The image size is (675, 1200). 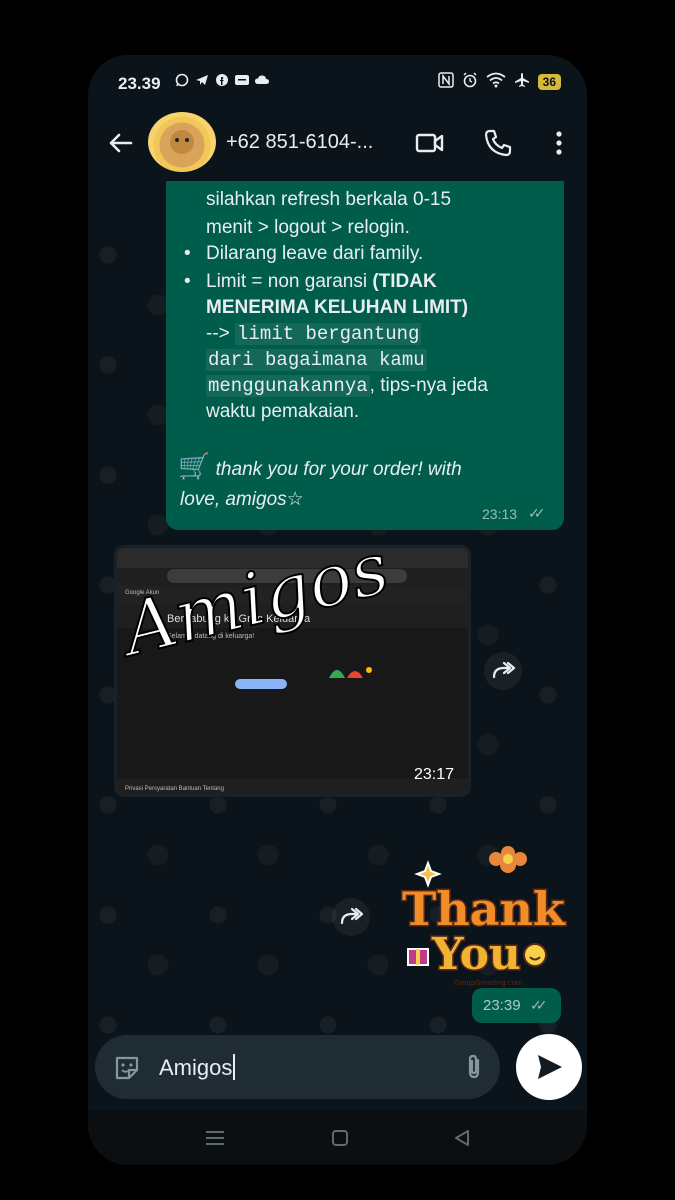 I want to click on join-button, so click(x=261, y=684).